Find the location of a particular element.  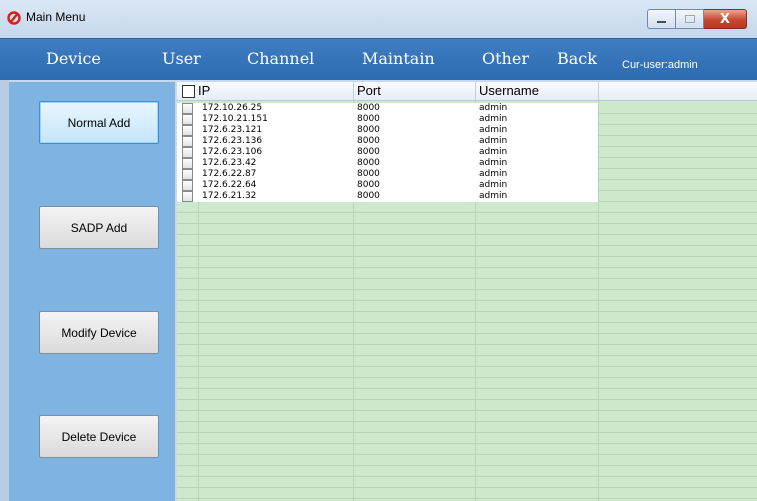

minimize-button is located at coordinates (661, 19).